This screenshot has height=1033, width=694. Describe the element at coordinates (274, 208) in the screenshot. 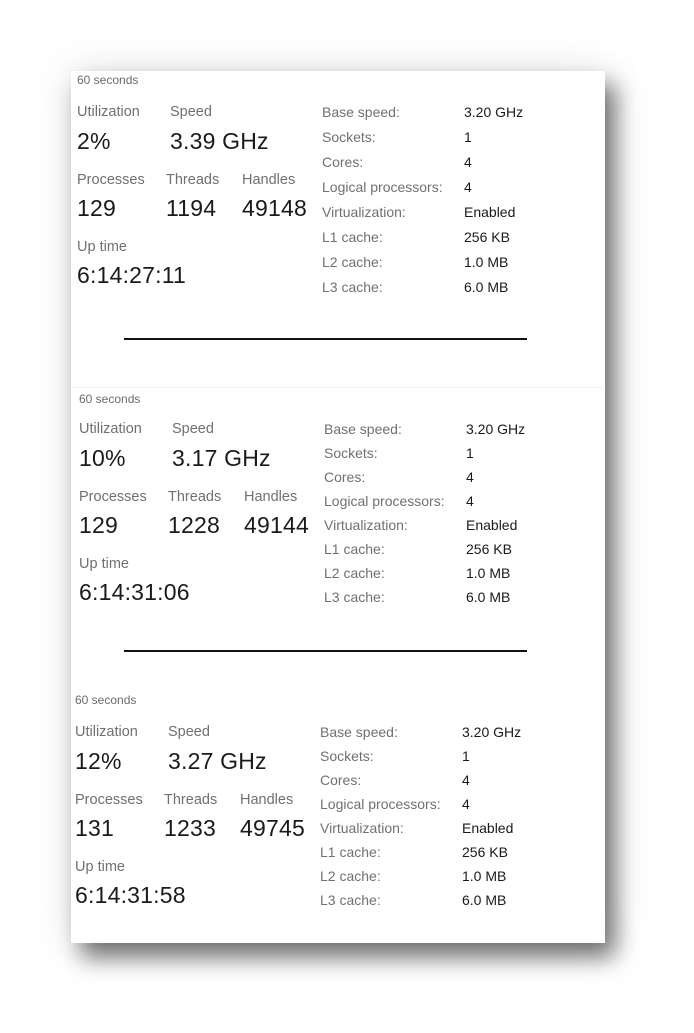

I see `handles-value: 49148` at that location.